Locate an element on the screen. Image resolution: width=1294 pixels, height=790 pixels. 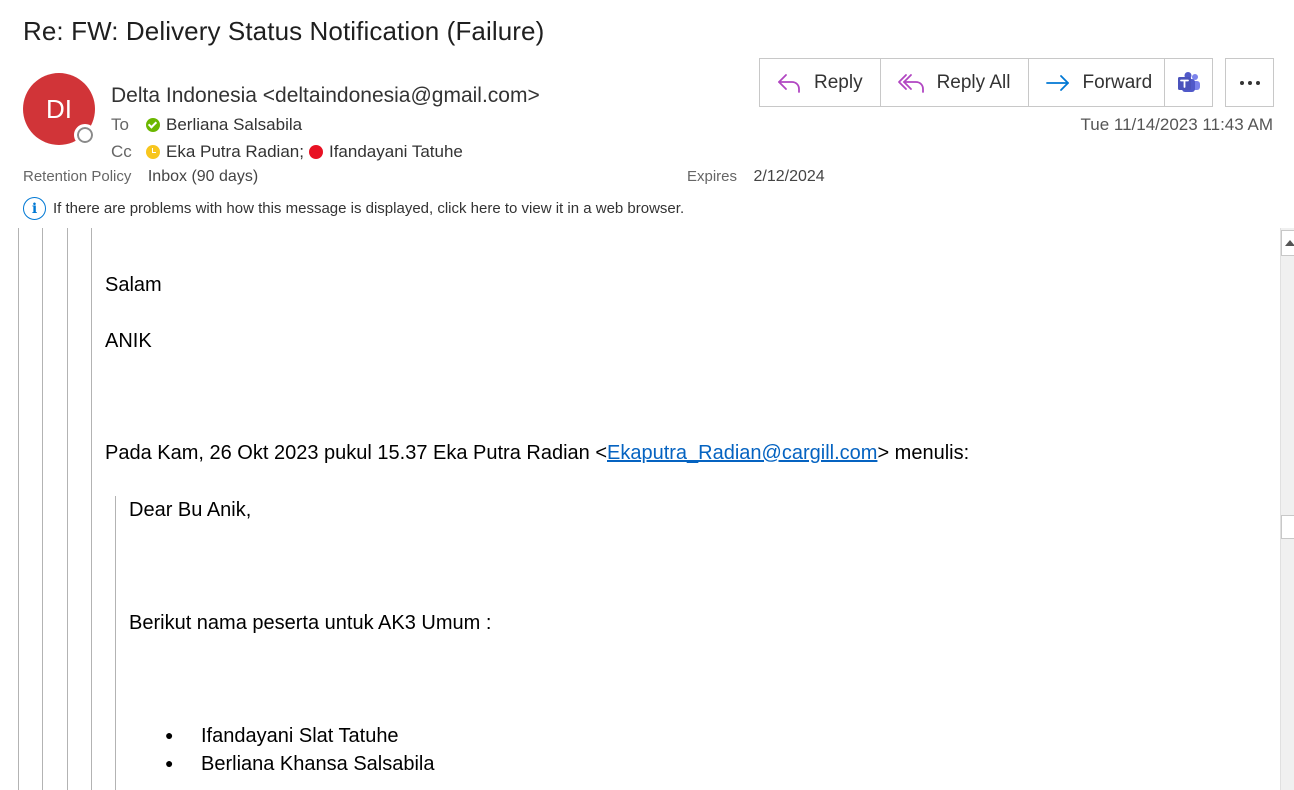
reply-all-button: Reply All is located at coordinates (955, 82).